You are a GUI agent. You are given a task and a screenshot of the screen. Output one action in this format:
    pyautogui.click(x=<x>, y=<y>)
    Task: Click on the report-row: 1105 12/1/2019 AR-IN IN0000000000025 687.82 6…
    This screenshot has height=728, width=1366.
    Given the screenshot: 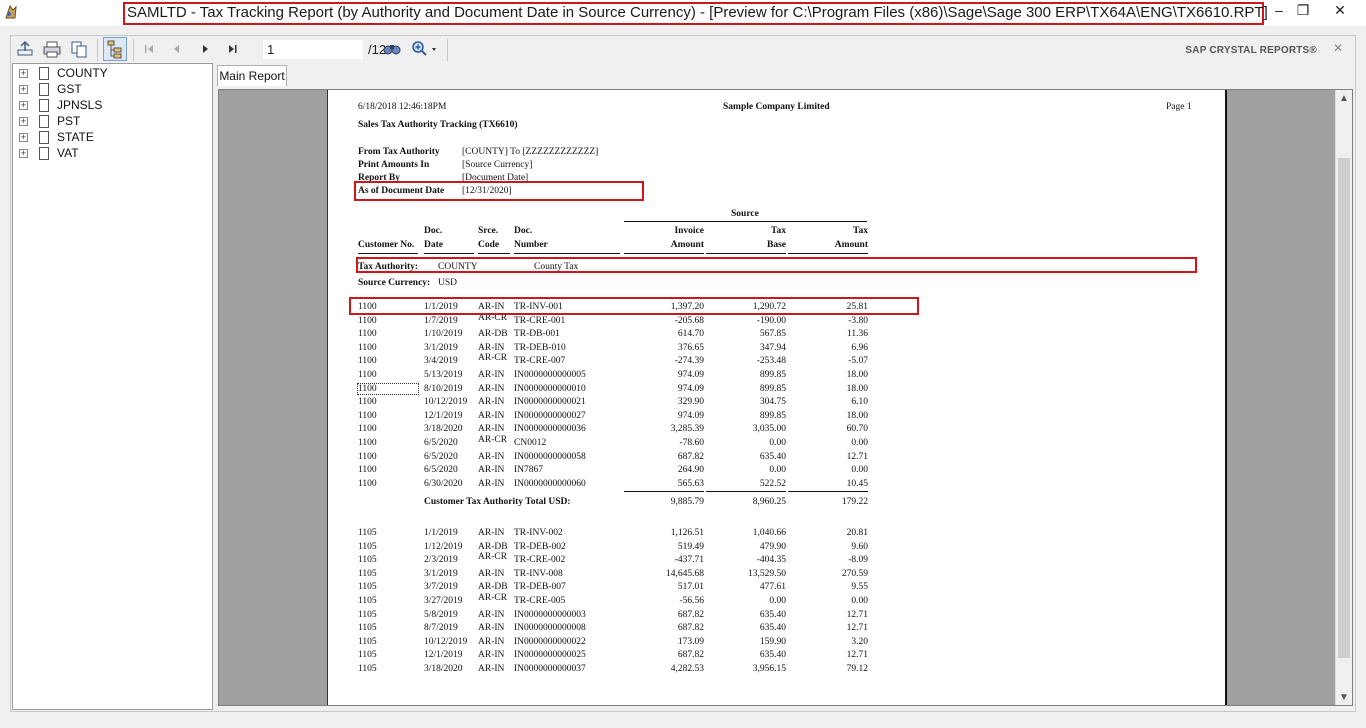 What is the action you would take?
    pyautogui.click(x=776, y=656)
    